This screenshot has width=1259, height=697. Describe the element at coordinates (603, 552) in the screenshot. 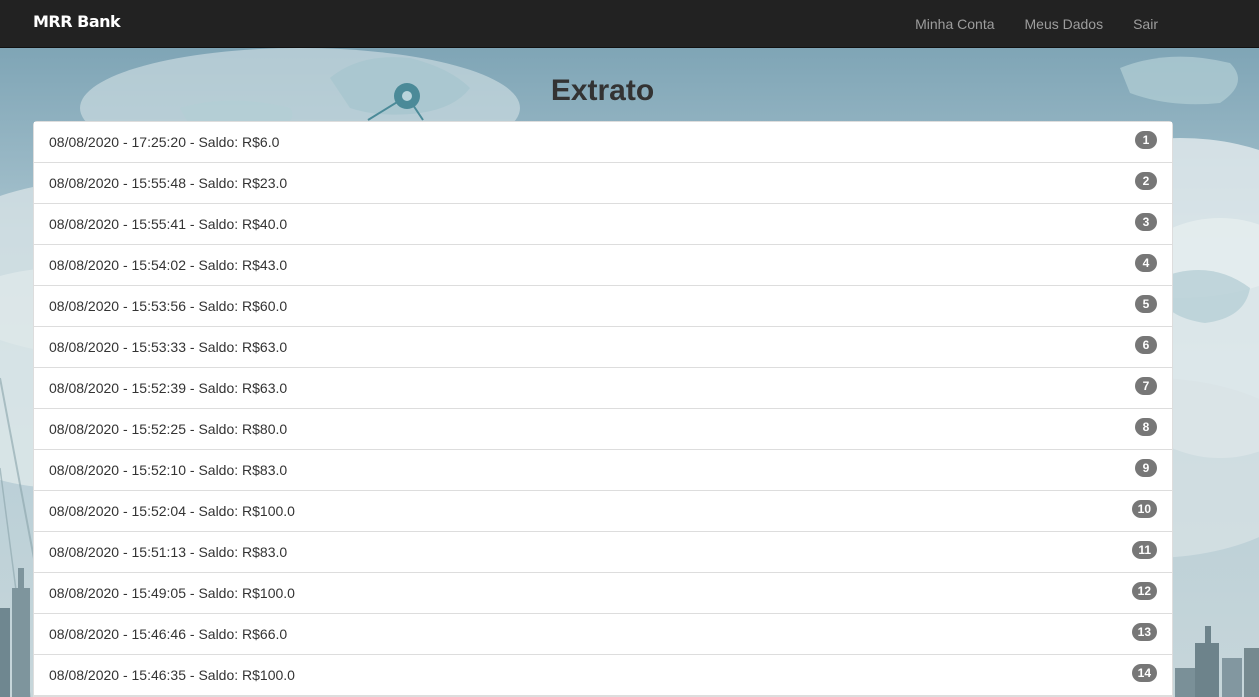

I see `list-item: 08/08/2020 - 15:51:13 - Saldo: R$83.0 11` at that location.